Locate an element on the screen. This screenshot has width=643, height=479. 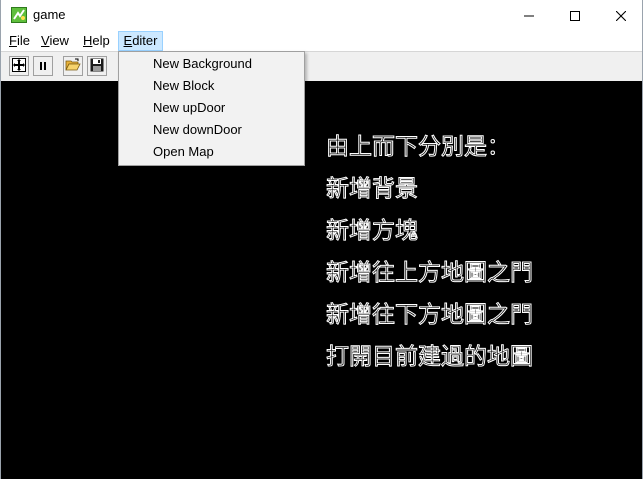
pause-icon is located at coordinates (43, 66).